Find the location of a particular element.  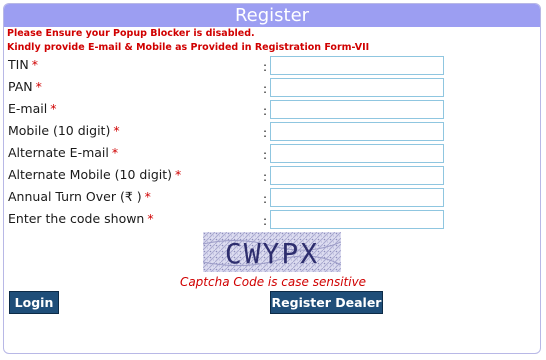

form-title: Register is located at coordinates (272, 15).